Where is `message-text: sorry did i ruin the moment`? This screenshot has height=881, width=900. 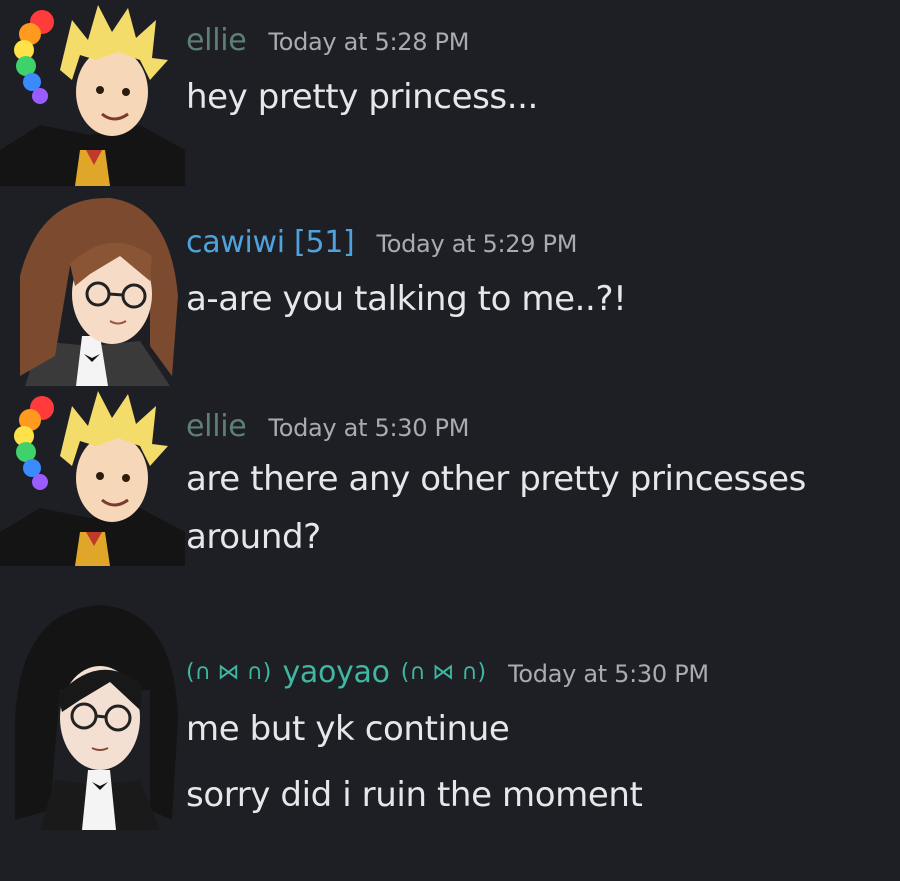
message-text: sorry did i ruin the moment is located at coordinates (414, 795).